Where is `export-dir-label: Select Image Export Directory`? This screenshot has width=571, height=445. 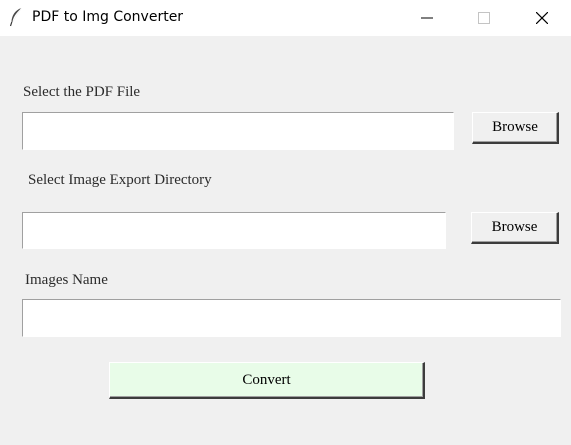
export-dir-label: Select Image Export Directory is located at coordinates (120, 180).